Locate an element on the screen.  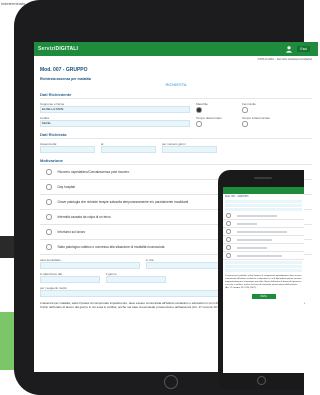
fixed-term-radio is located at coordinates (199, 124).